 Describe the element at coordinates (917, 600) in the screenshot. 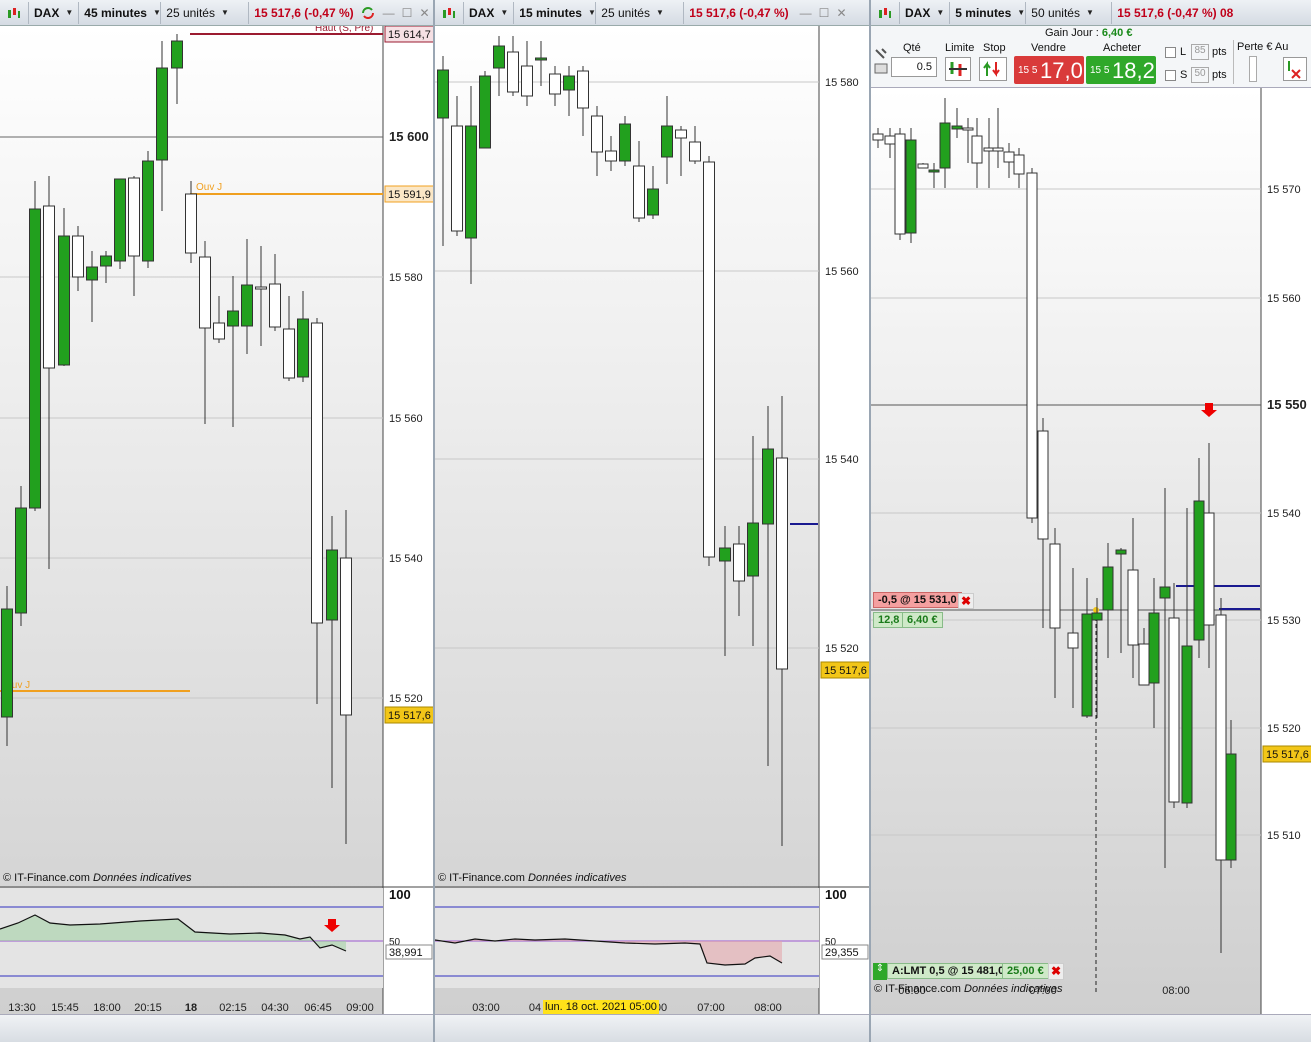

I see `position-label: -0,5 @ 15 531,0` at that location.